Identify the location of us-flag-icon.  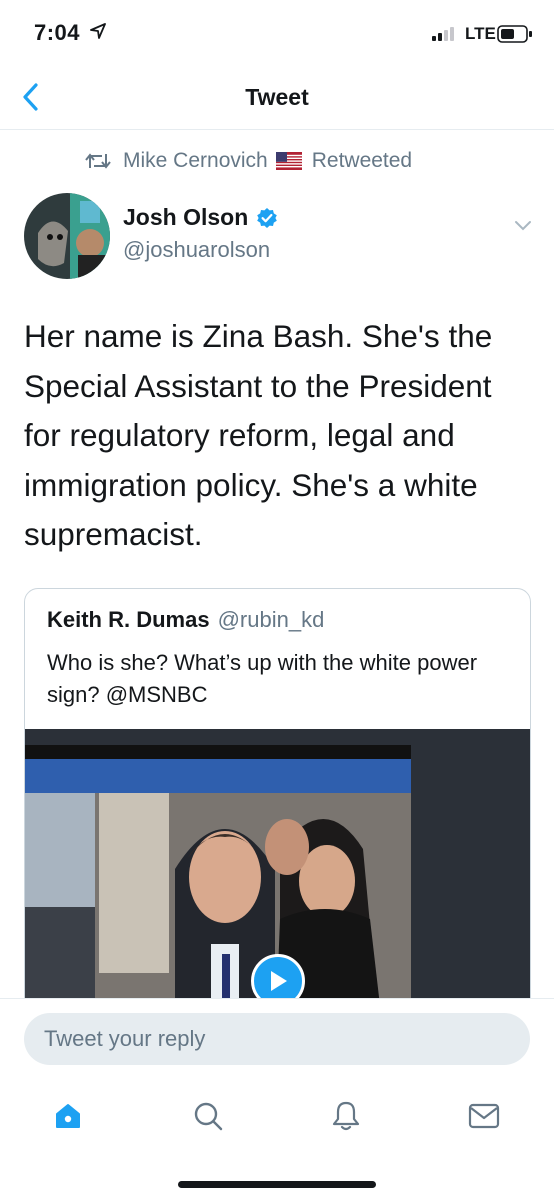
(288, 161).